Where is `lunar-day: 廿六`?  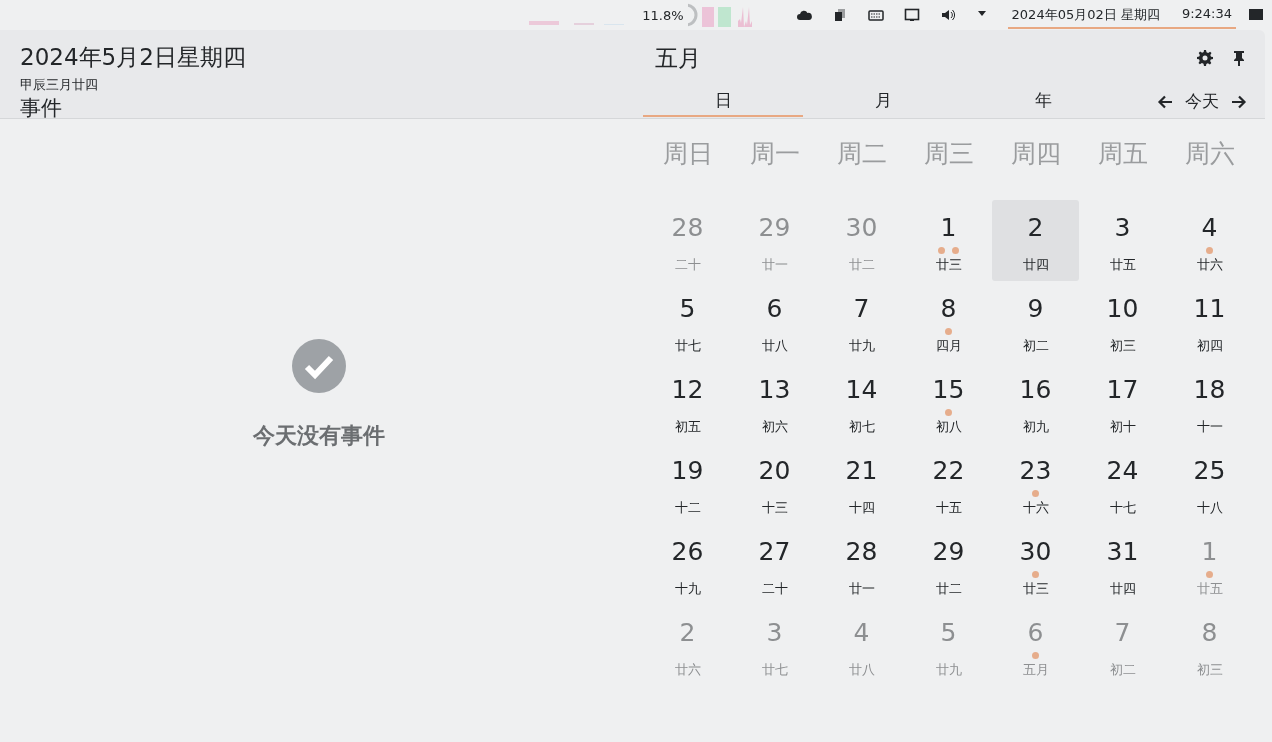
lunar-day: 廿六 is located at coordinates (1209, 265).